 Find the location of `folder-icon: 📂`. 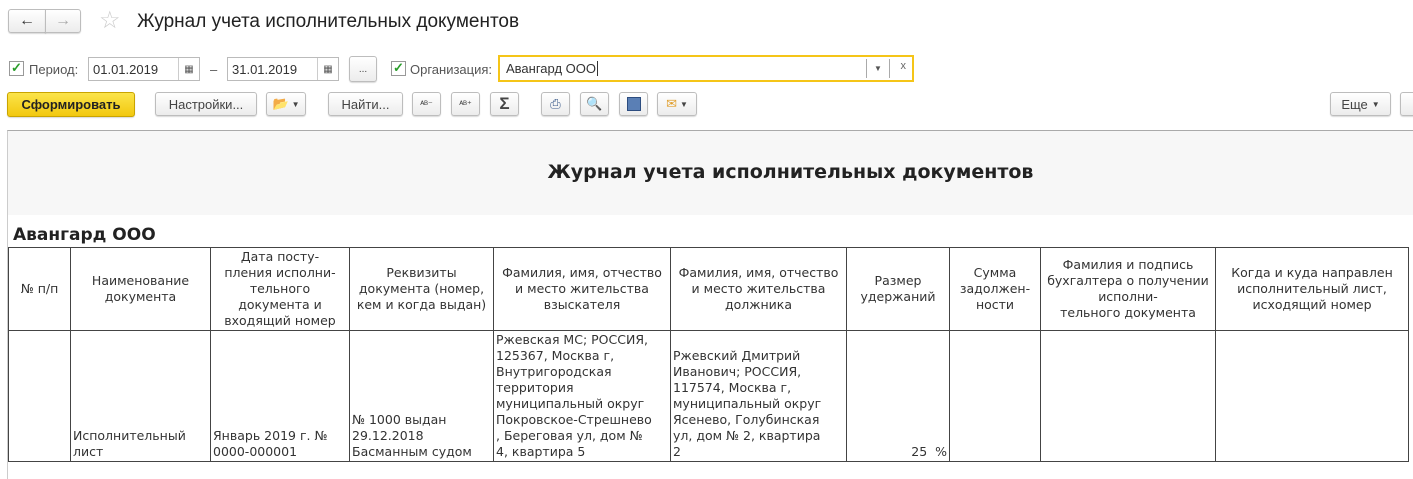

folder-icon: 📂 is located at coordinates (280, 103).